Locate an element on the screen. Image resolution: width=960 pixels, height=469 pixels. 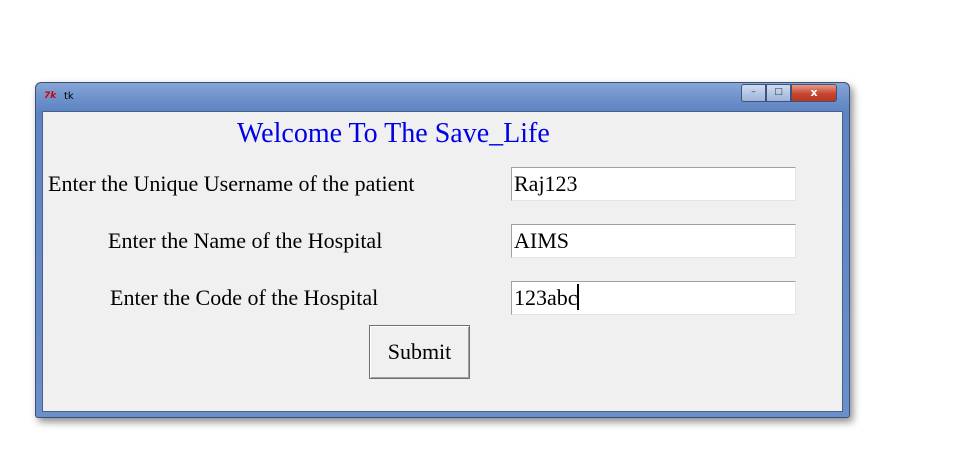
username-input: Raj123 is located at coordinates (653, 184).